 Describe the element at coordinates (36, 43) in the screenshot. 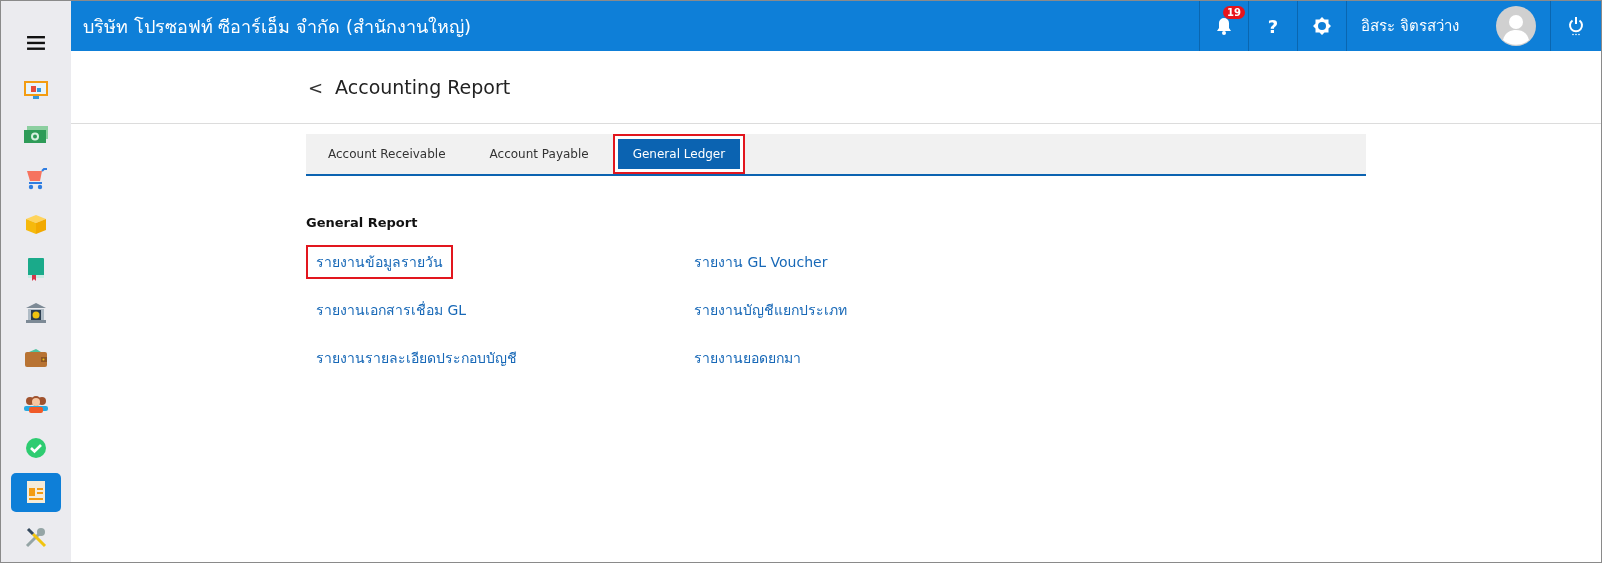

I see `menu-icon` at that location.